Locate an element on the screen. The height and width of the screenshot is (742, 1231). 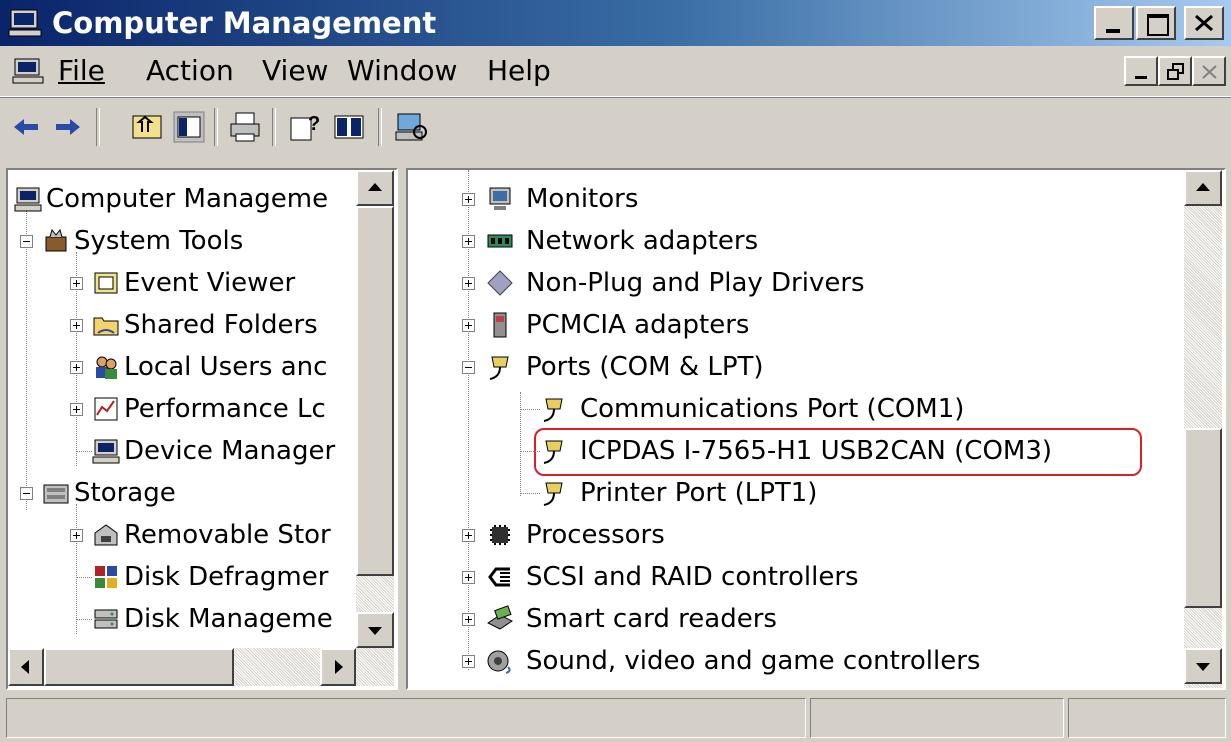
scsi-icon is located at coordinates (499, 577).